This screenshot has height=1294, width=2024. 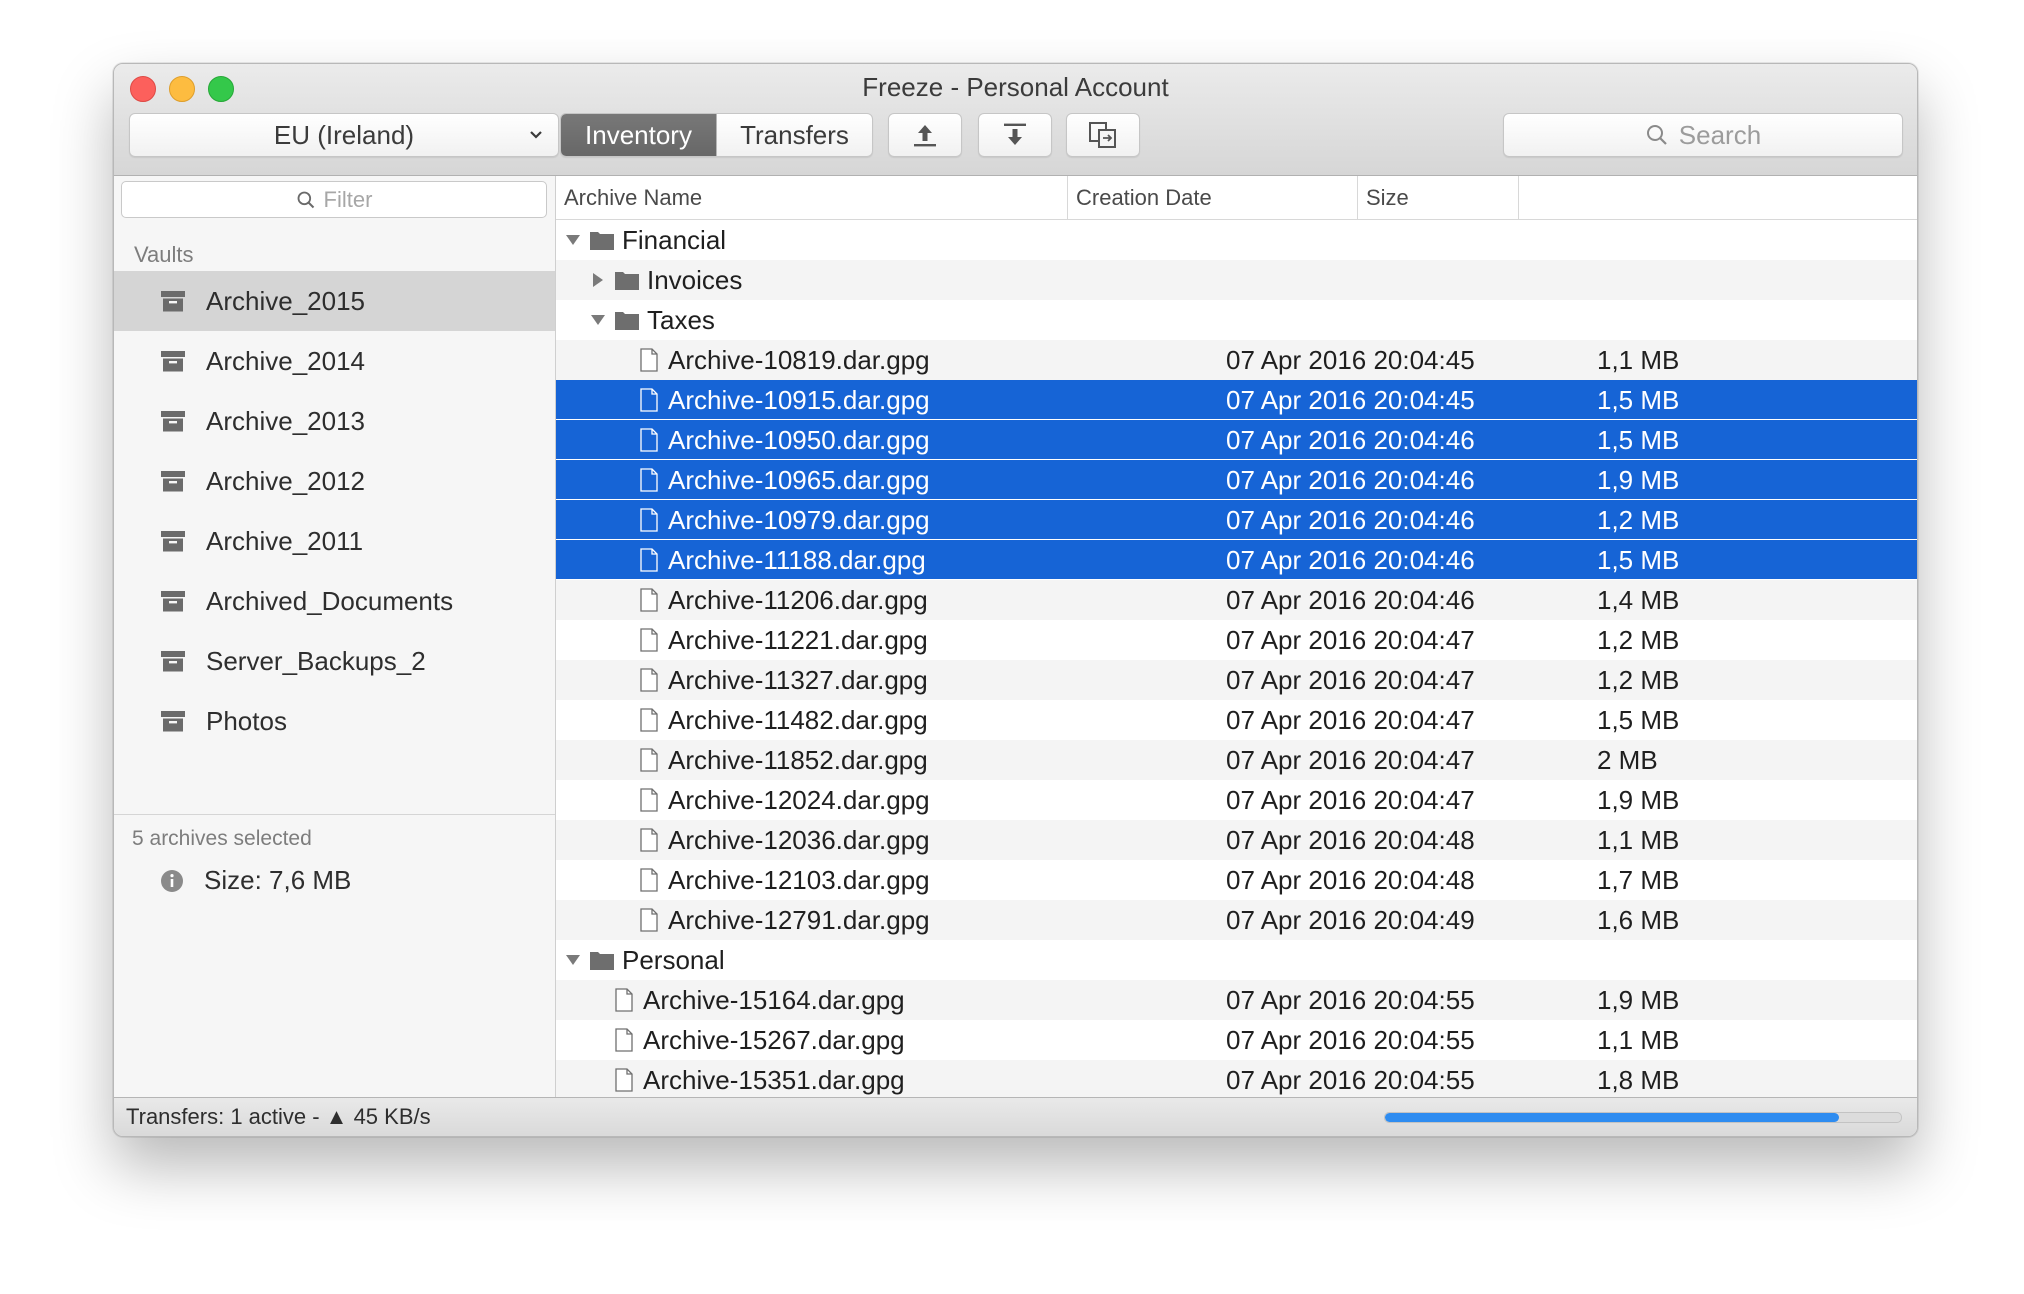 What do you see at coordinates (1717, 197) in the screenshot?
I see `column-header-empty` at bounding box center [1717, 197].